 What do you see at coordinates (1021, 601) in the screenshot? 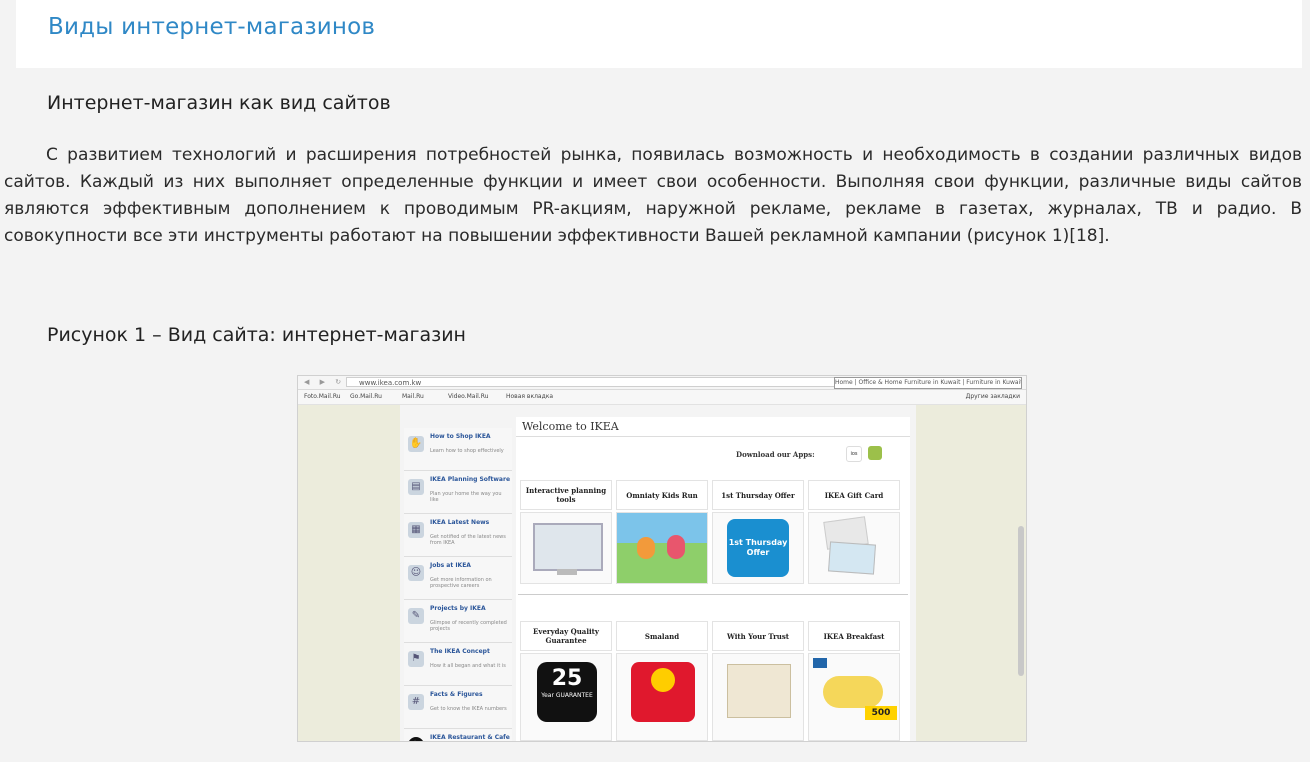
I see `scrollbar` at bounding box center [1021, 601].